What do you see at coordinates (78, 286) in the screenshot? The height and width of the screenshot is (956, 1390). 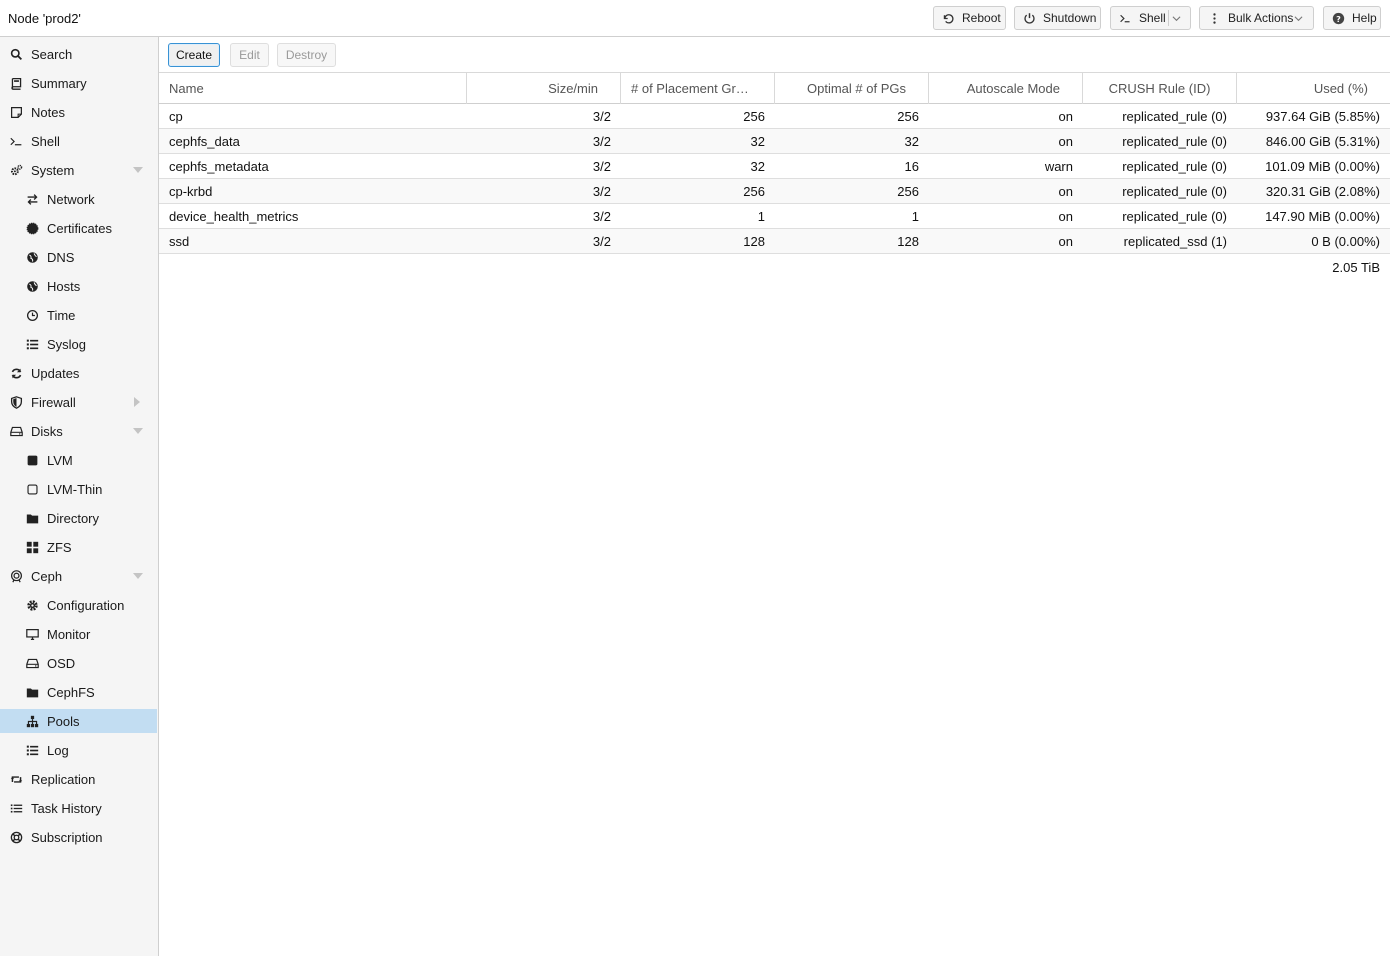 I see `sidebar-item-hosts: Hosts` at bounding box center [78, 286].